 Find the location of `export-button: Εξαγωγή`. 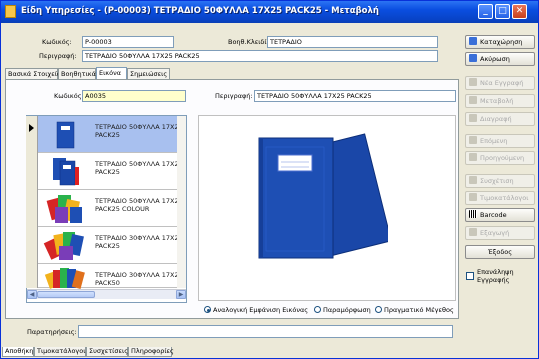

export-button: Εξαγωγή is located at coordinates (500, 233).